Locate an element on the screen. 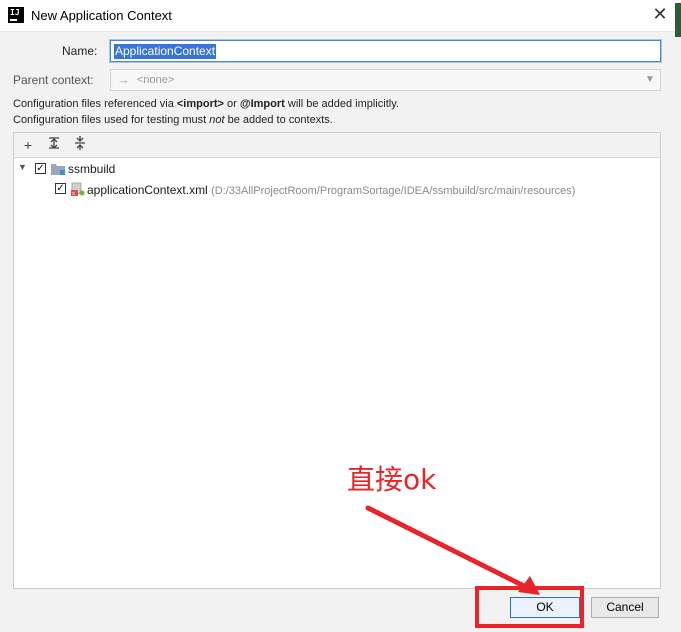  tree-toolbar: + is located at coordinates (337, 145).